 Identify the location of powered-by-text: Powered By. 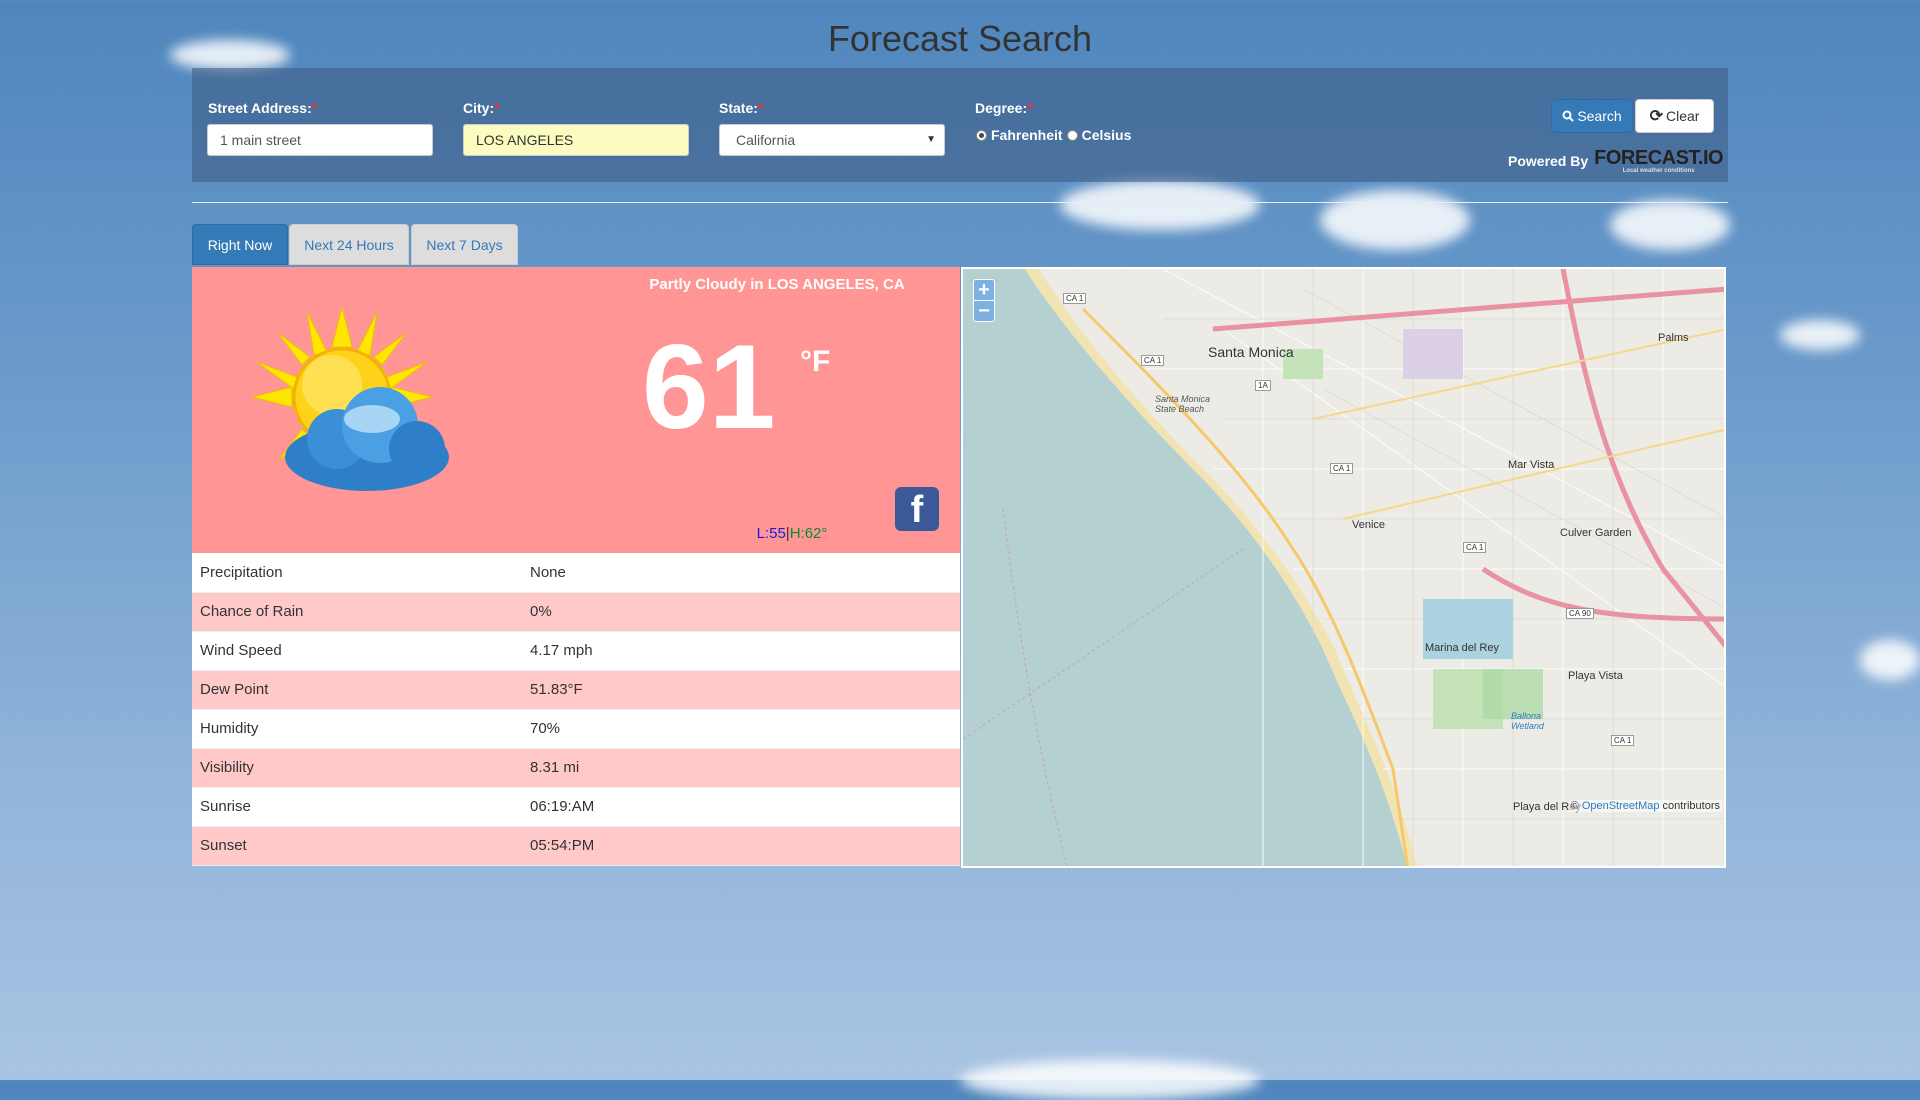
(1548, 161).